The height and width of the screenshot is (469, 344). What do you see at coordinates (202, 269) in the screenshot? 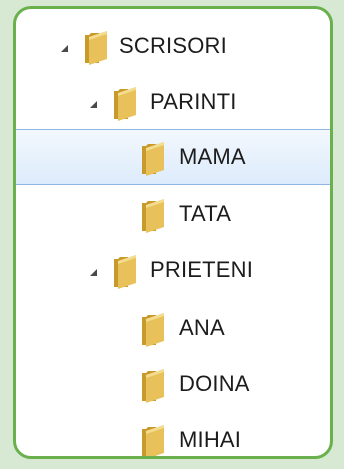
I see `tree-node-label: PRIETENI` at bounding box center [202, 269].